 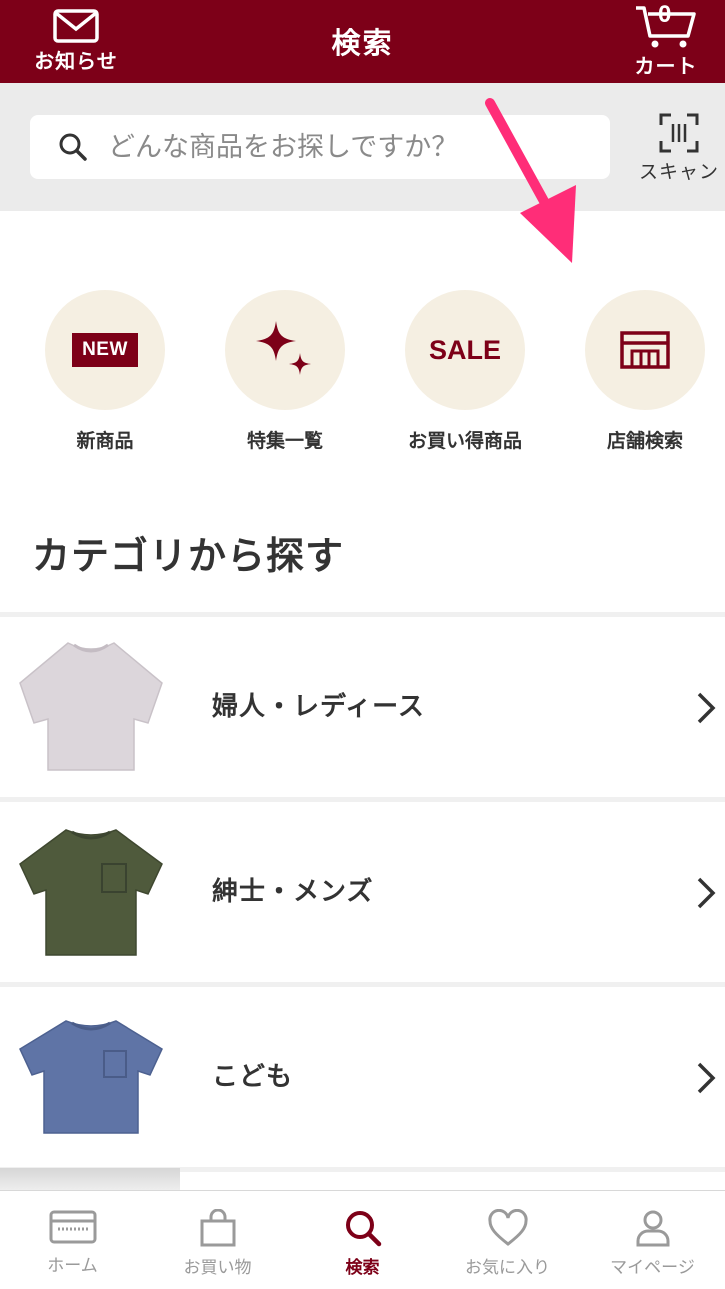 I want to click on home-card-icon, so click(x=72, y=1227).